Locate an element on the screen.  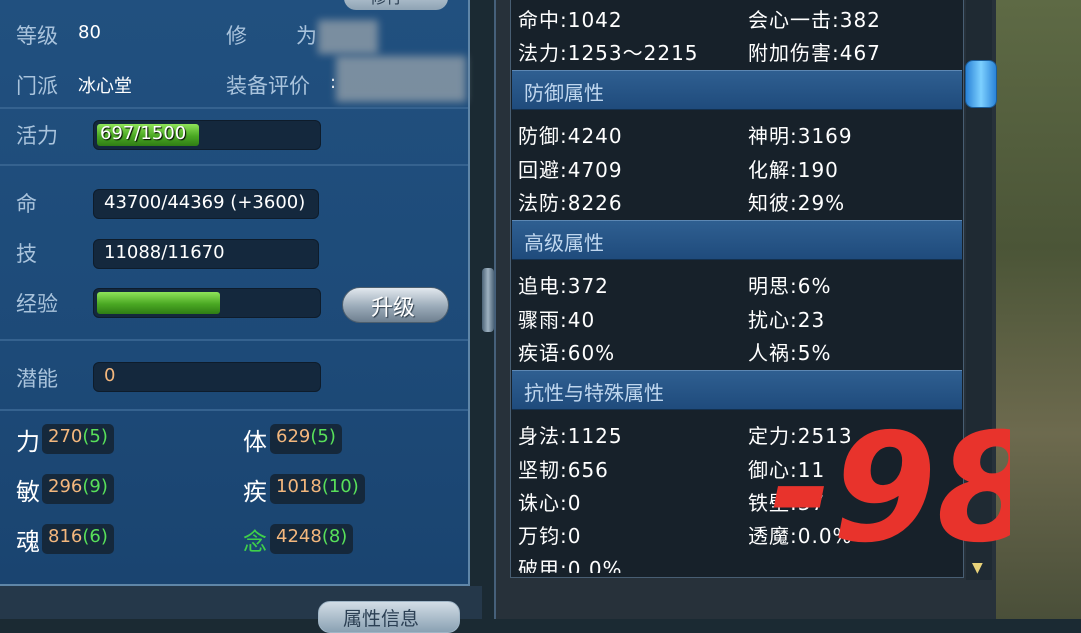
upgrade-button: 升级 is located at coordinates (395, 305).